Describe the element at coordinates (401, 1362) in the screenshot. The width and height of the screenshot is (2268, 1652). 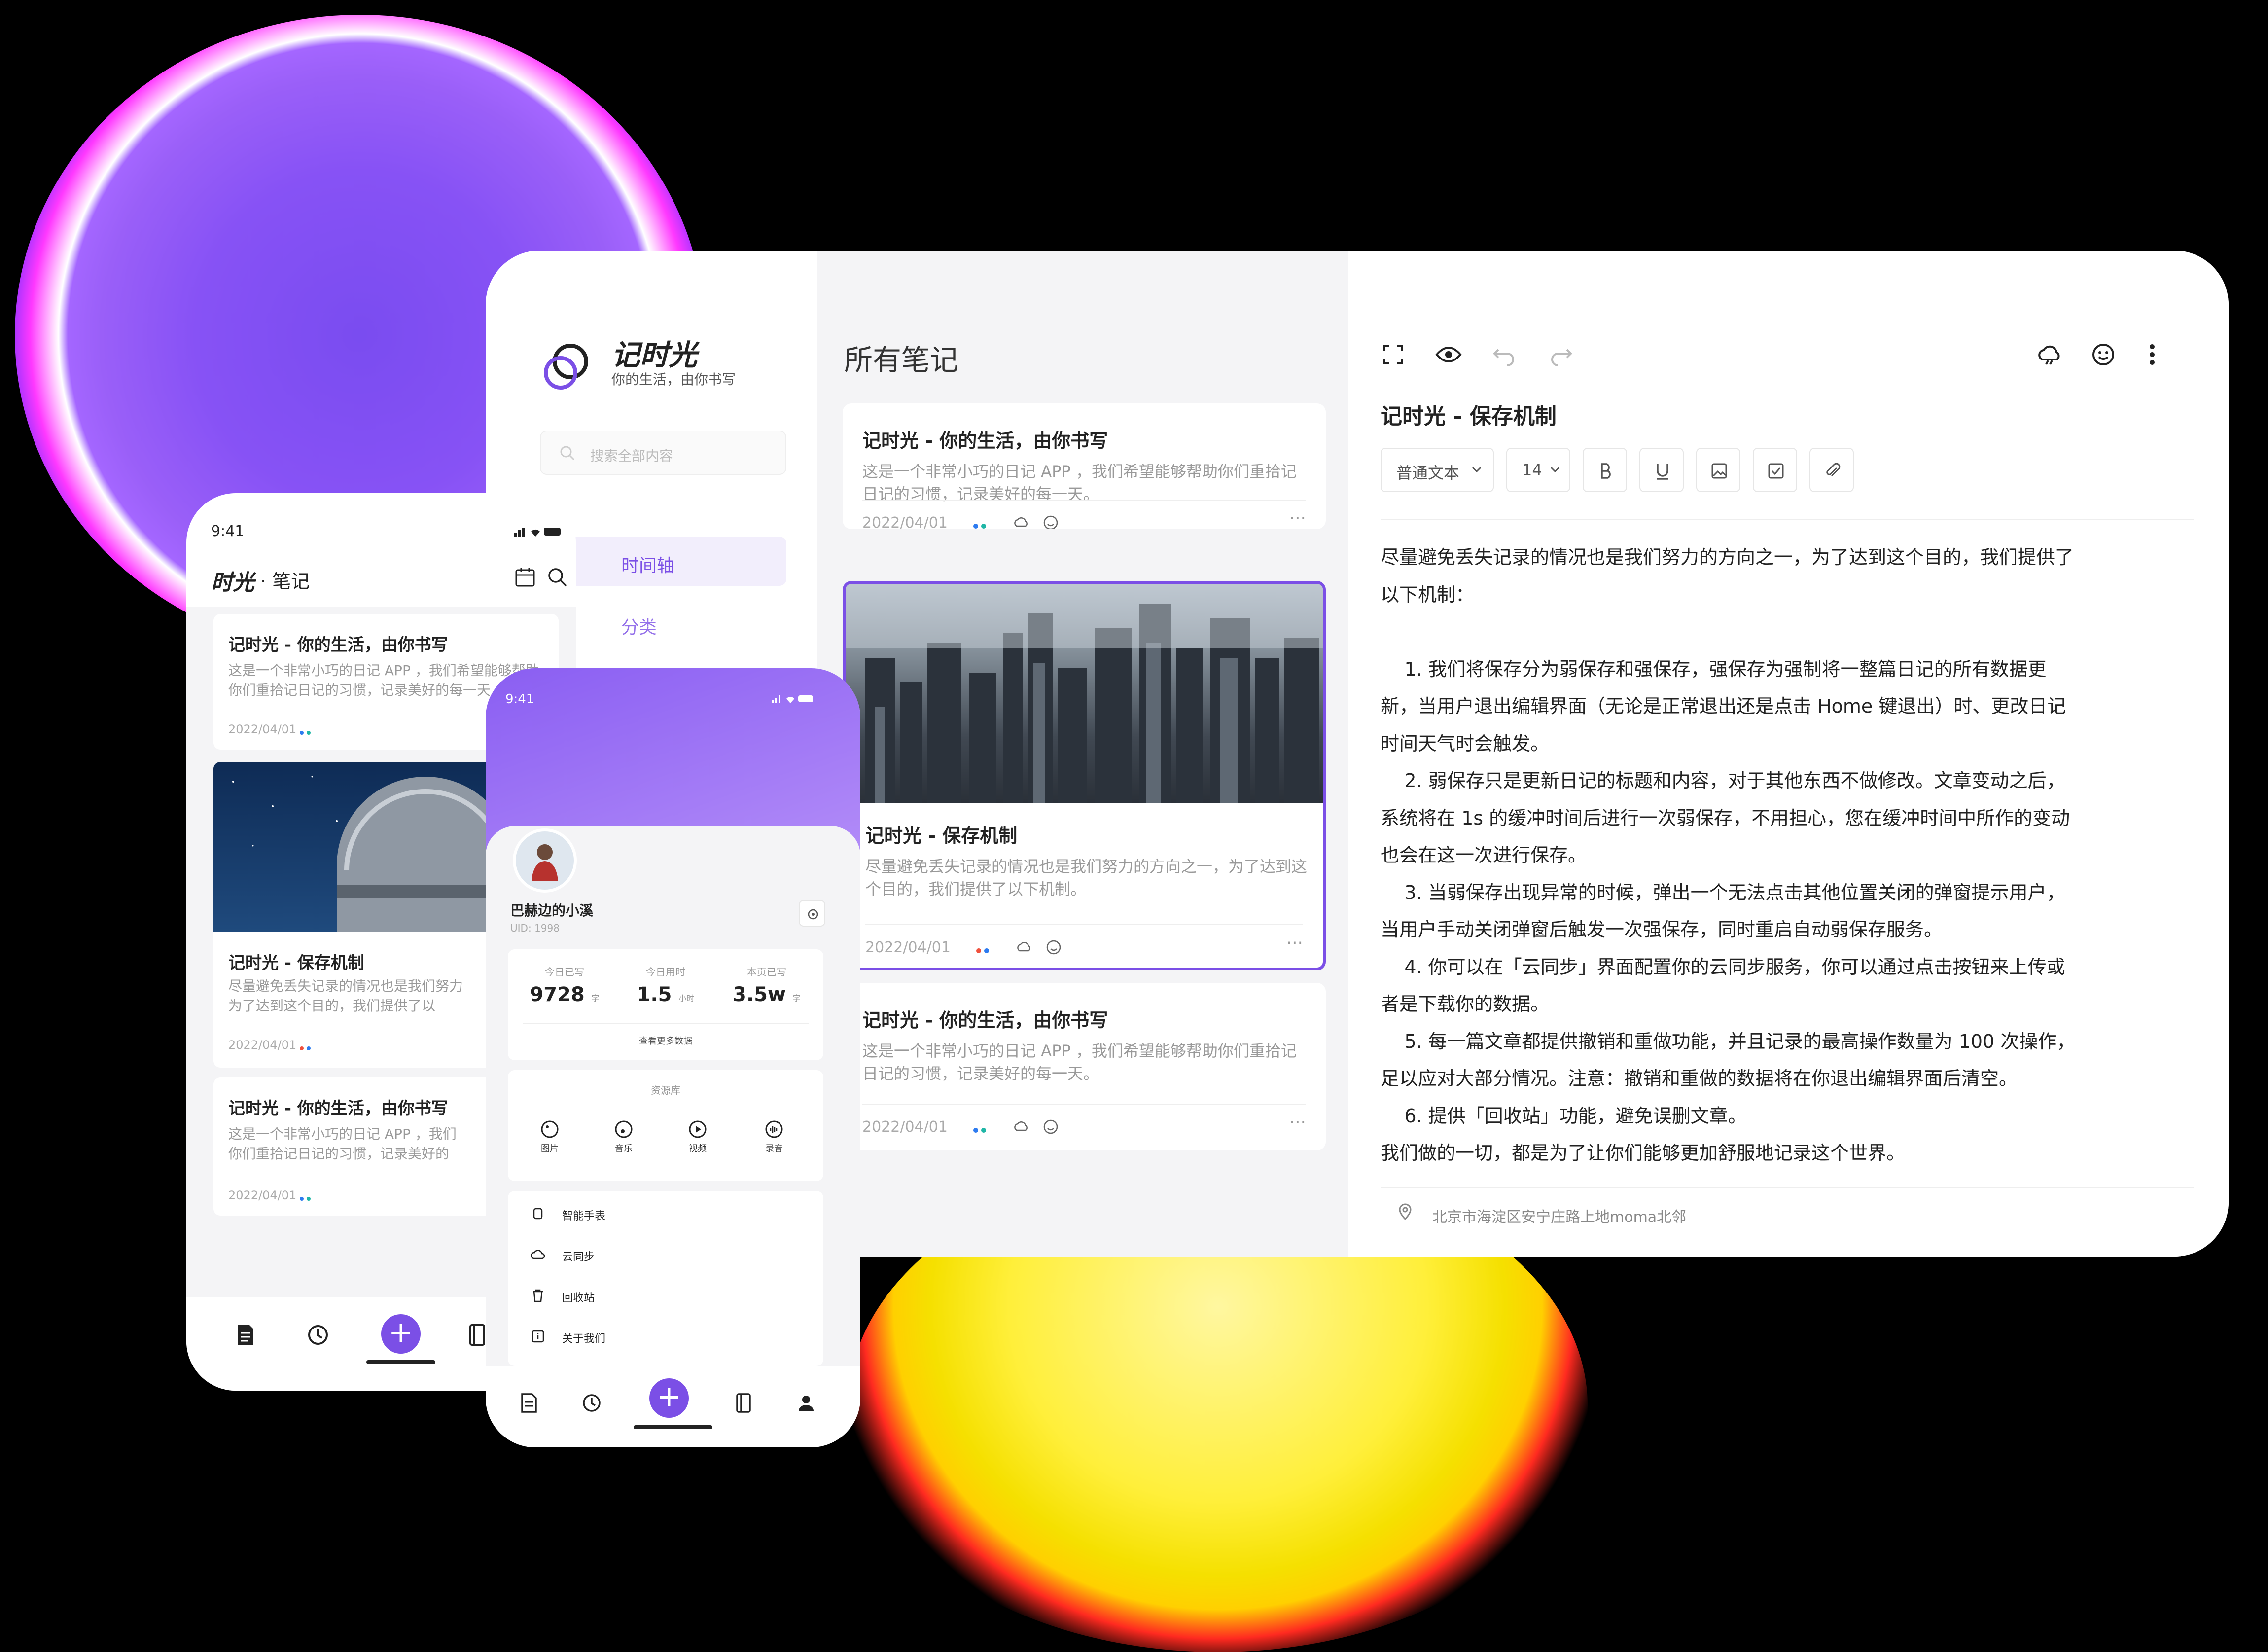
I see `active-tab-indicator` at that location.